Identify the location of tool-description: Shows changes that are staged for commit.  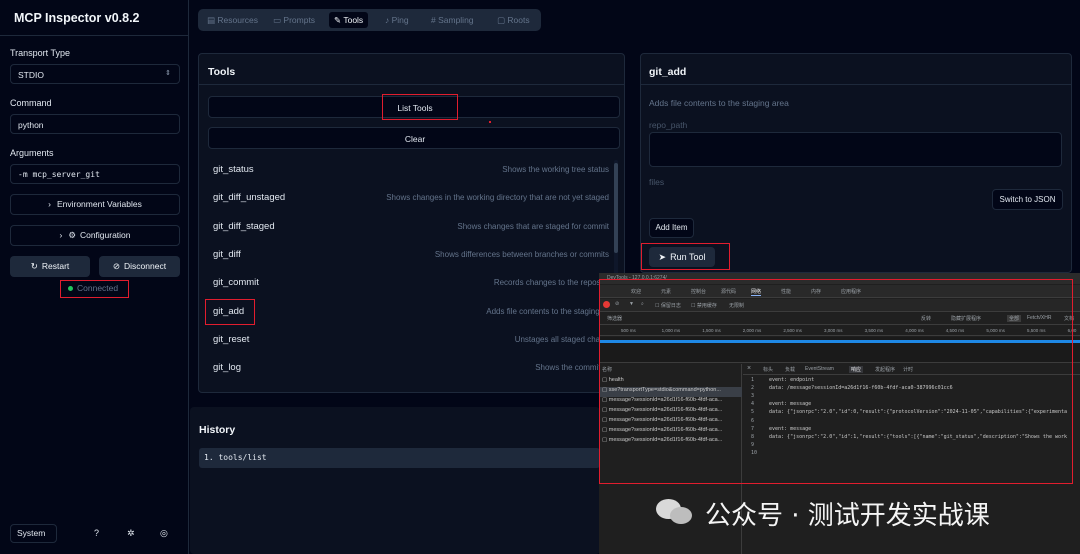
(533, 226).